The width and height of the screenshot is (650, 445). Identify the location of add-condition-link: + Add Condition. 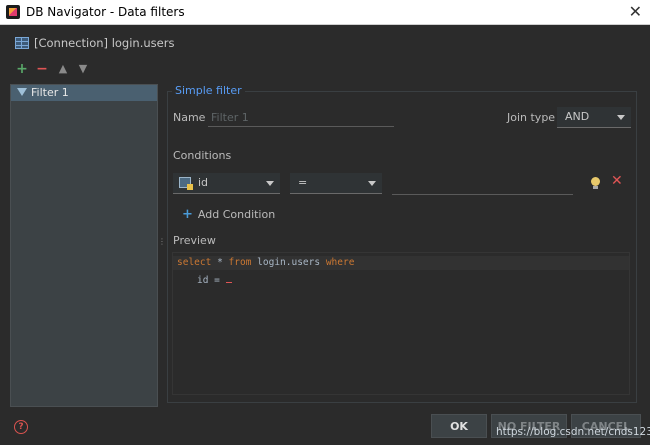
(228, 214).